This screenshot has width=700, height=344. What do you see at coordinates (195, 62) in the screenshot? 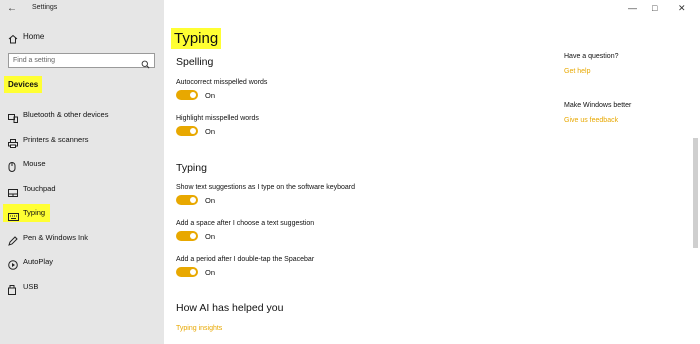
I see `spelling-heading: Spelling` at bounding box center [195, 62].